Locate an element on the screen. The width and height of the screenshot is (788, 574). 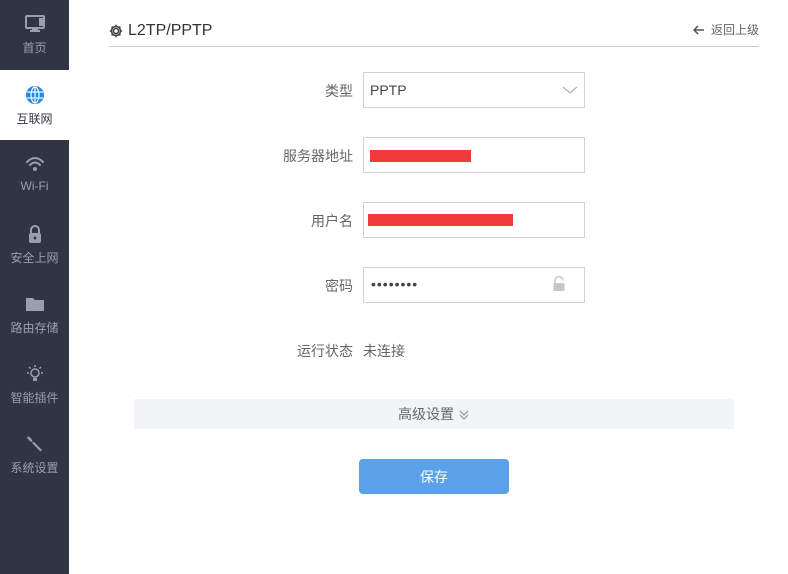
server-address-input is located at coordinates (474, 155).